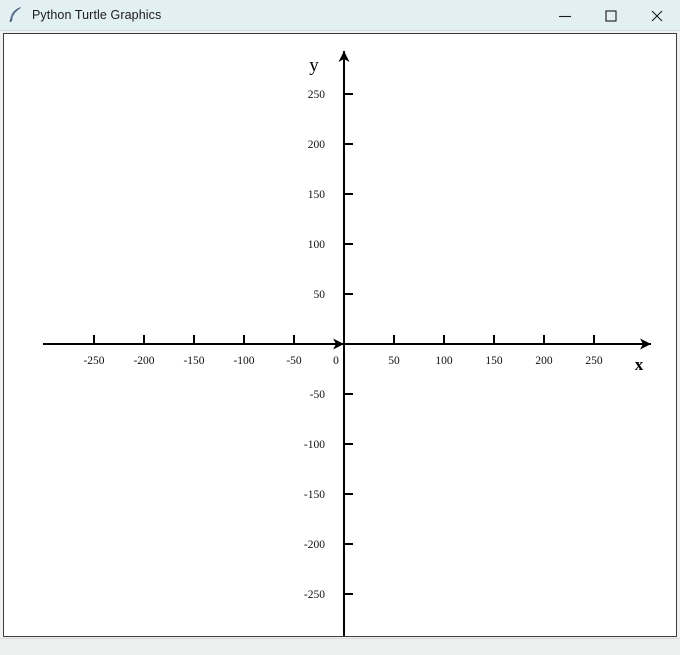 Image resolution: width=680 pixels, height=655 pixels. Describe the element at coordinates (243, 361) in the screenshot. I see `x-axis-tick-label: -100` at that location.